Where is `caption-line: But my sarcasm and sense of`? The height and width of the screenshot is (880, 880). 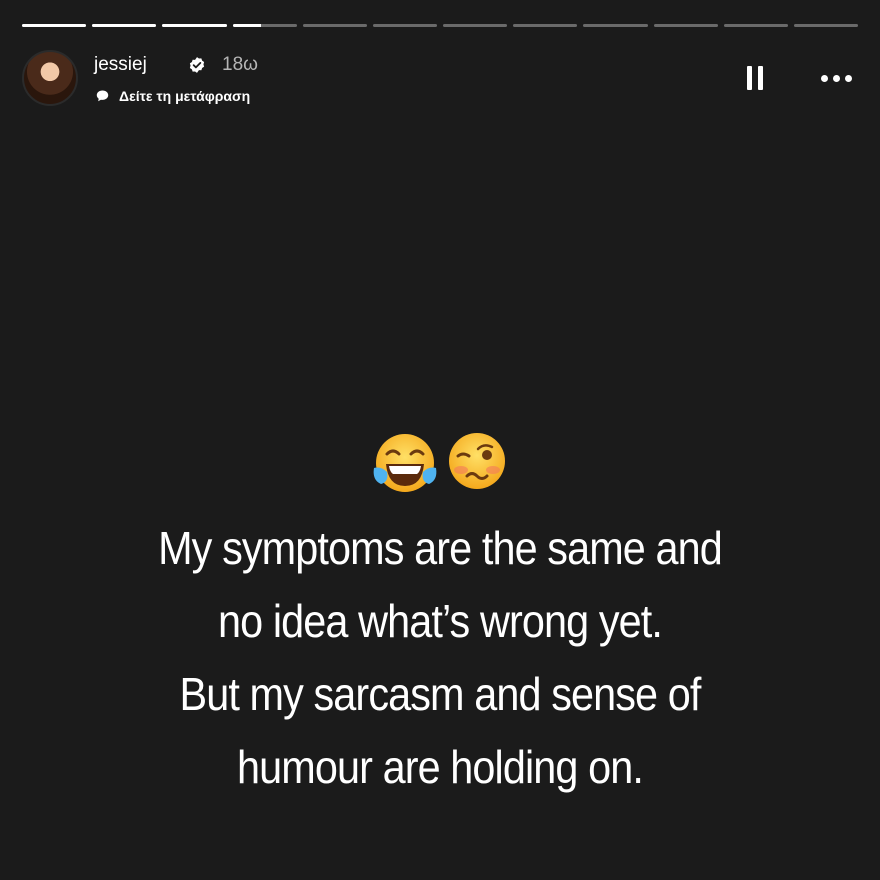 caption-line: But my sarcasm and sense of is located at coordinates (440, 694).